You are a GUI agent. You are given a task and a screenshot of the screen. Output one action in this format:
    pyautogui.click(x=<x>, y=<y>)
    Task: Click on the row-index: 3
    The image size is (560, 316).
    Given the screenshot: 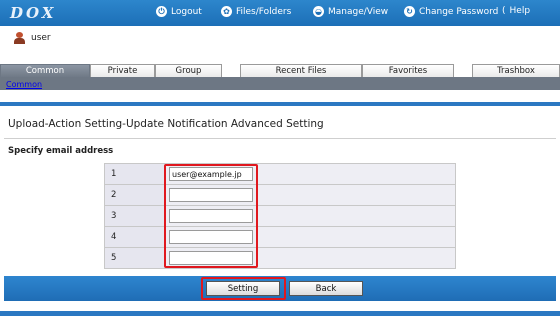 What is the action you would take?
    pyautogui.click(x=135, y=216)
    